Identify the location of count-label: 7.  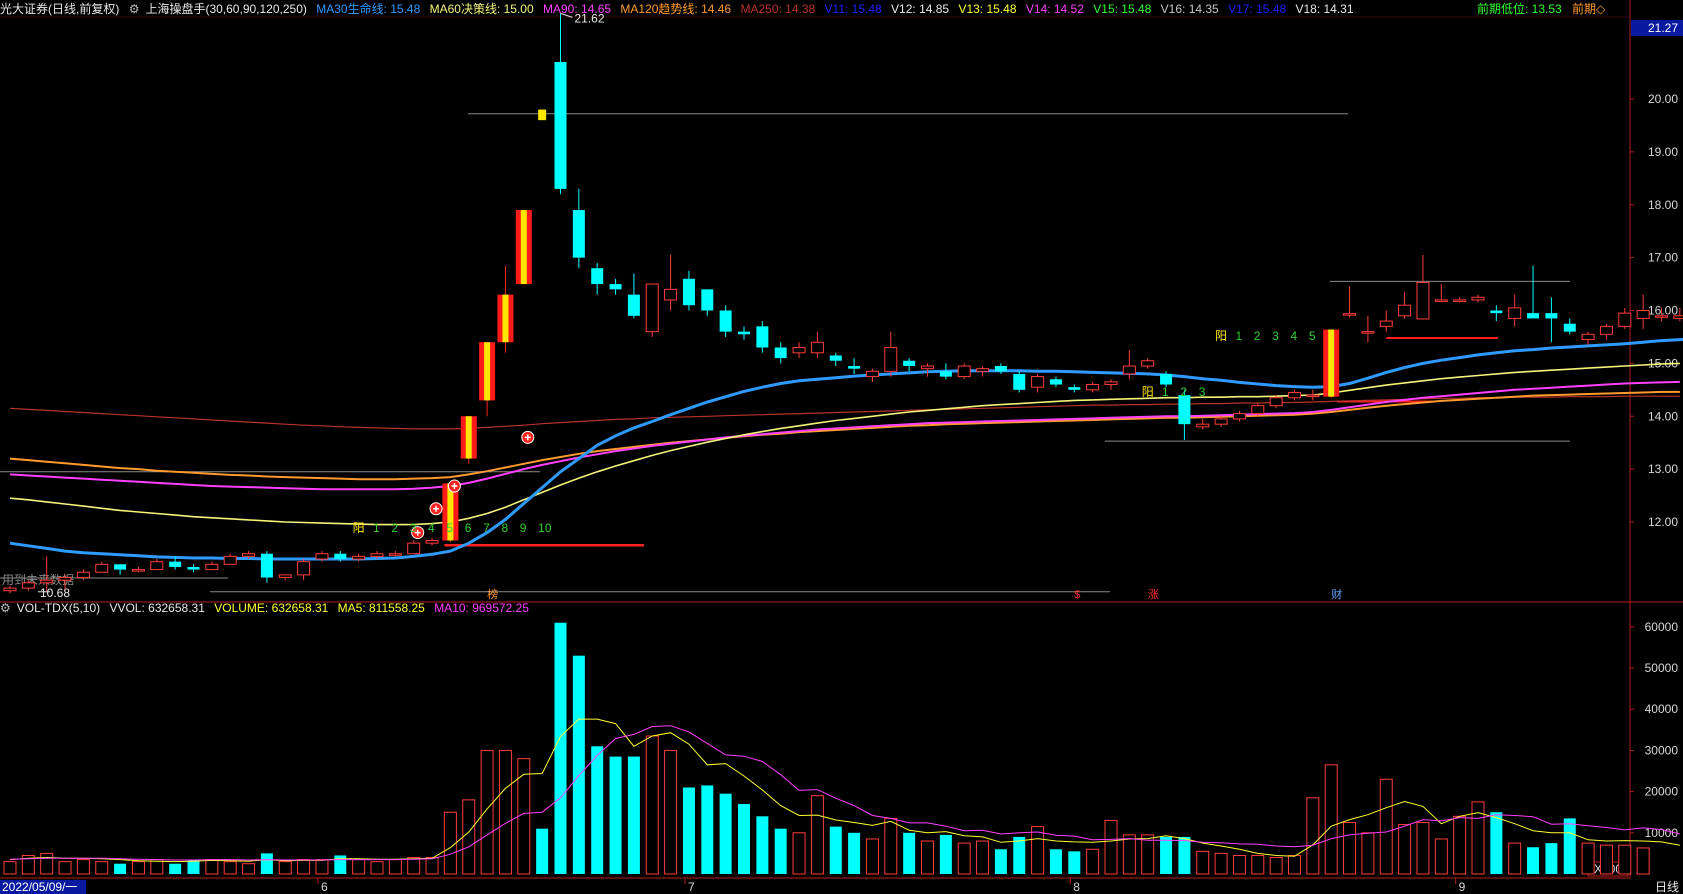
(486, 528).